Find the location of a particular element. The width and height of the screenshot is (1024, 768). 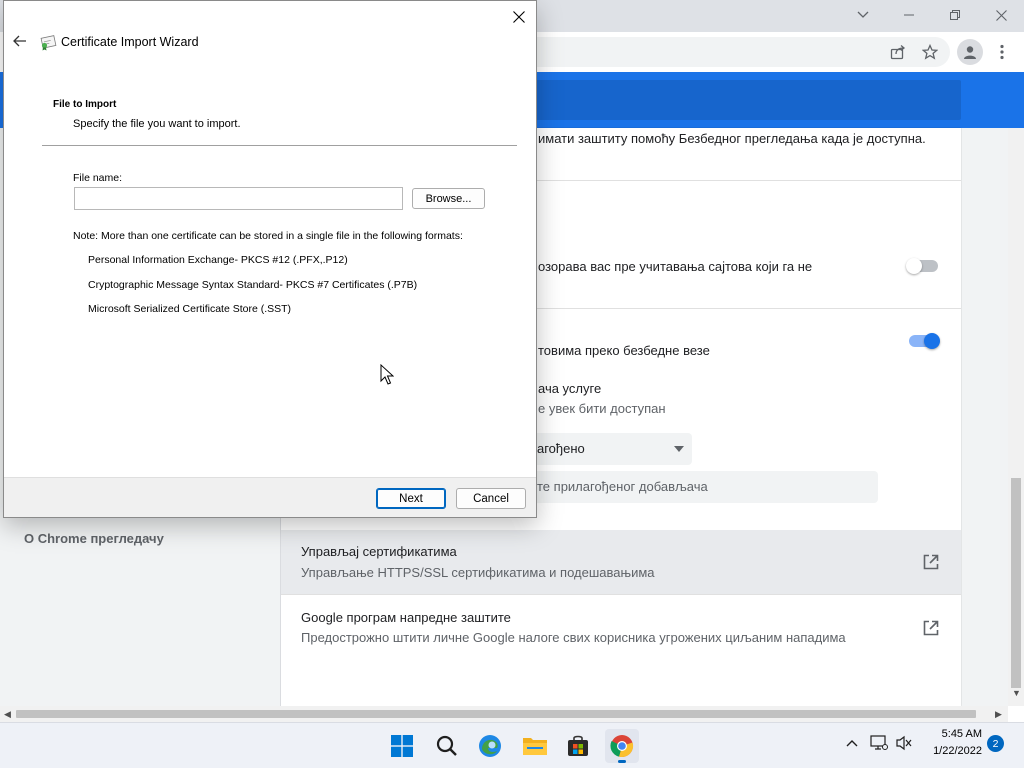

taskbar-store is located at coordinates (578, 746).